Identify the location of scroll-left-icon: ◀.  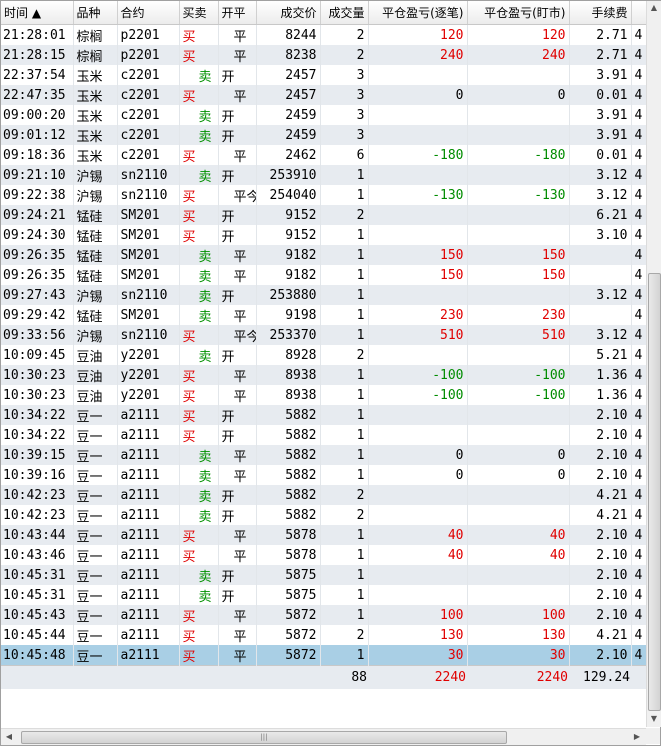
(9, 737).